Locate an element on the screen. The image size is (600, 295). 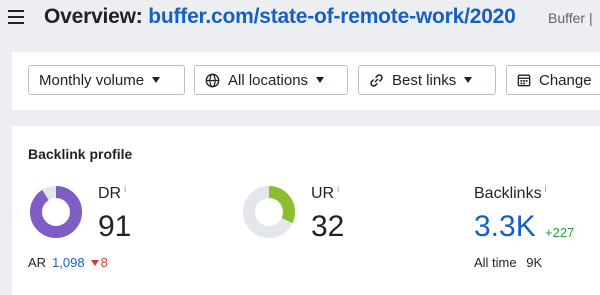
backlinks-value-link: 3.3K is located at coordinates (505, 227).